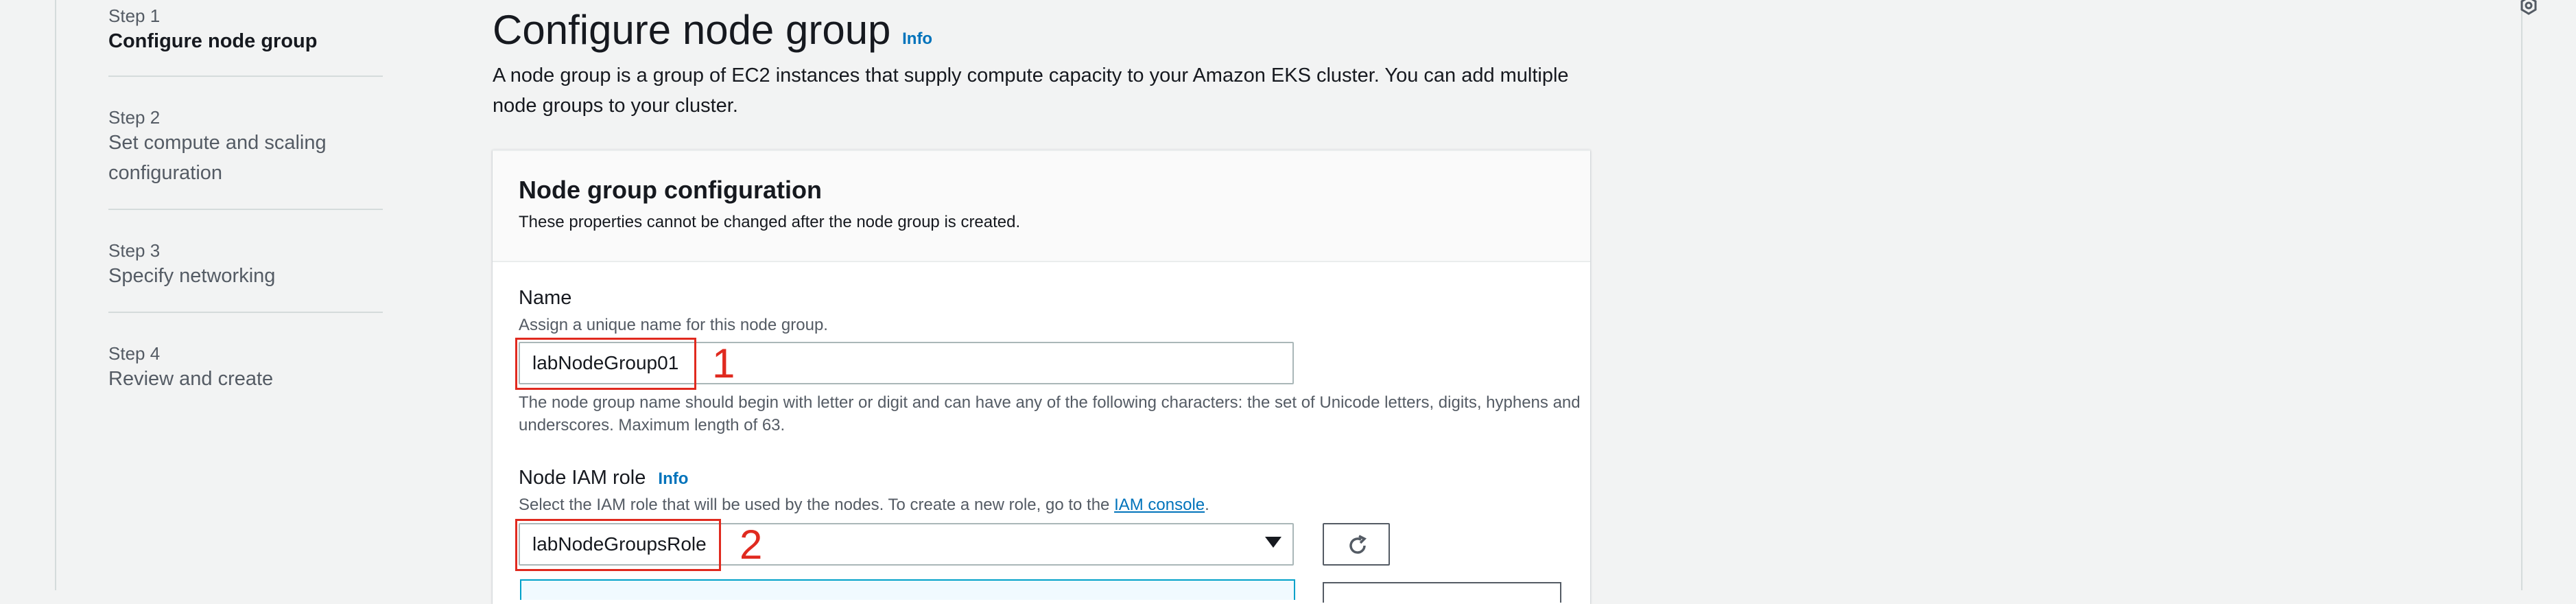  What do you see at coordinates (217, 158) in the screenshot?
I see `step-title: Set compute and scaling configuration` at bounding box center [217, 158].